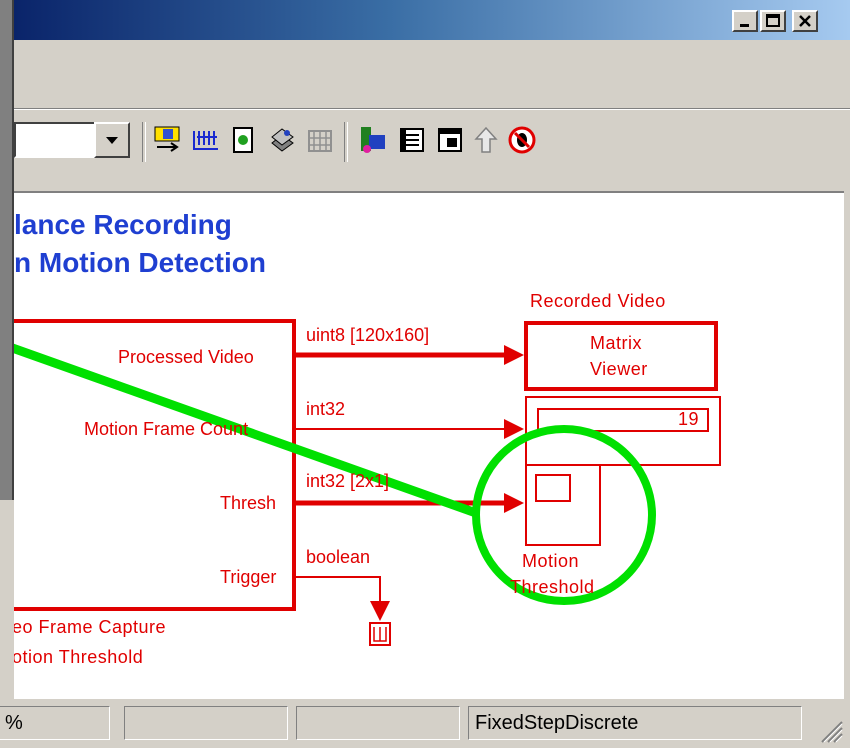 Image resolution: width=850 pixels, height=748 pixels. I want to click on status-bar: % FixedStepDiscrete, so click(425, 724).